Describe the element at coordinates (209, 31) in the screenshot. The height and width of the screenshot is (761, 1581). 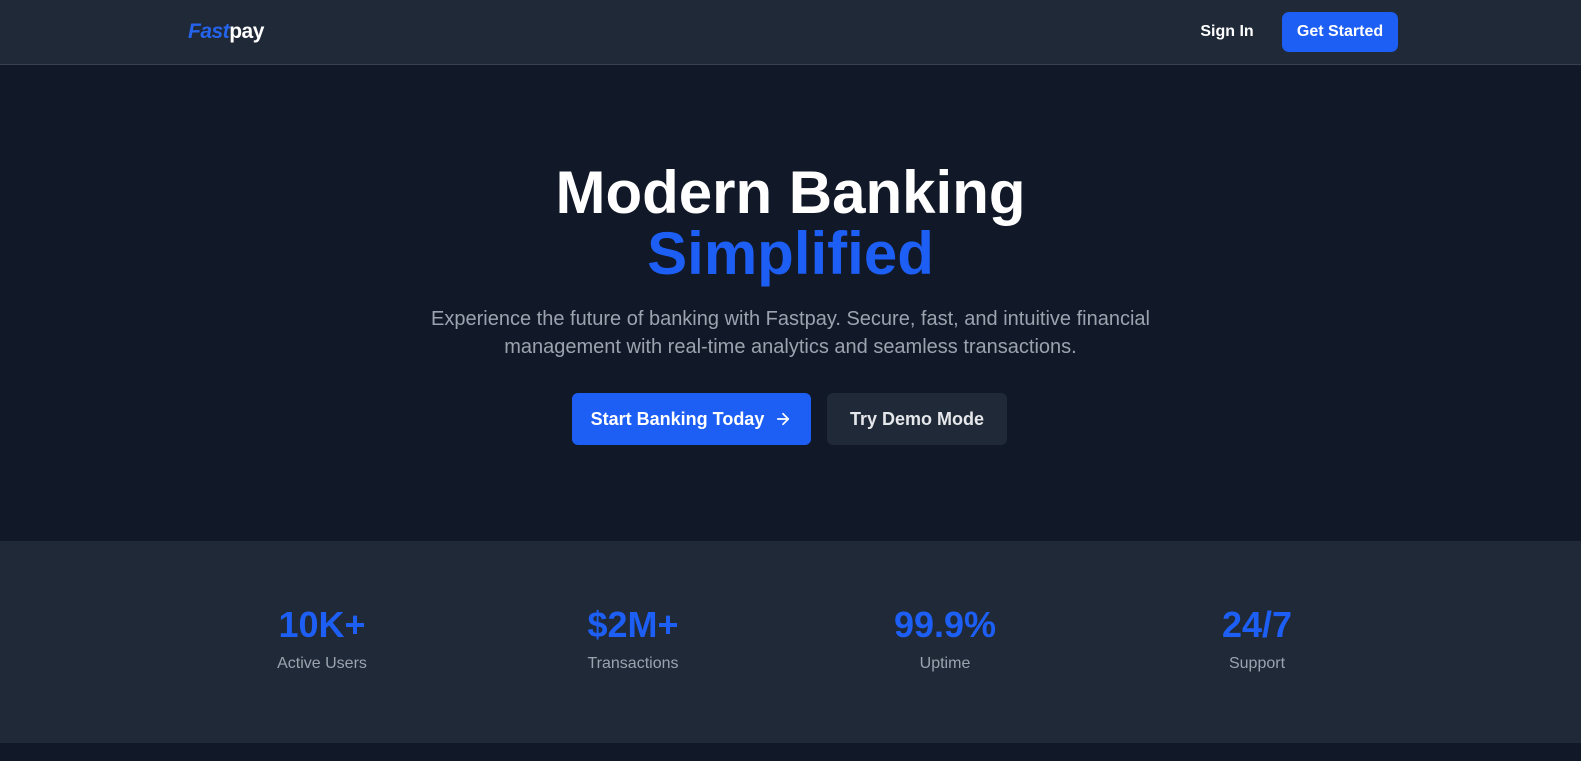
I see `logo-fast-text: Fast` at that location.